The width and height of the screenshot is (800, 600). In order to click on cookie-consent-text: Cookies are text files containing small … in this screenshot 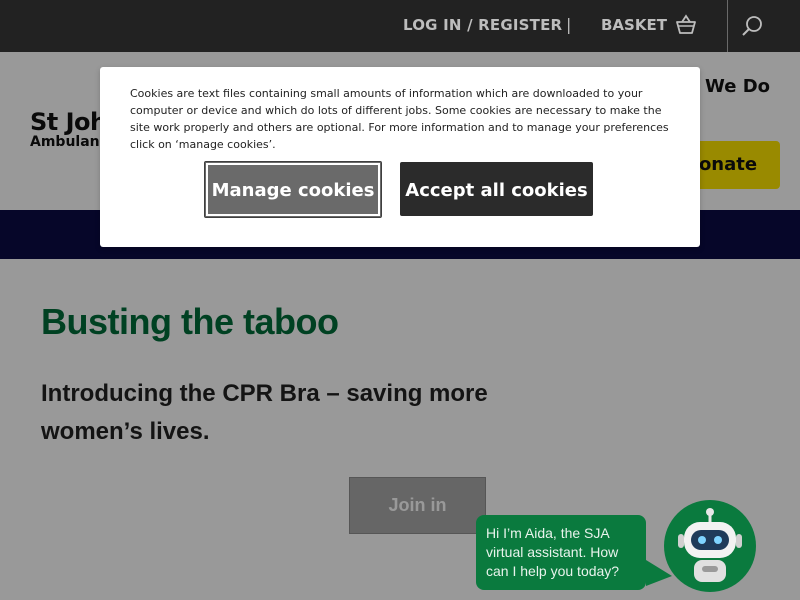, I will do `click(399, 119)`.